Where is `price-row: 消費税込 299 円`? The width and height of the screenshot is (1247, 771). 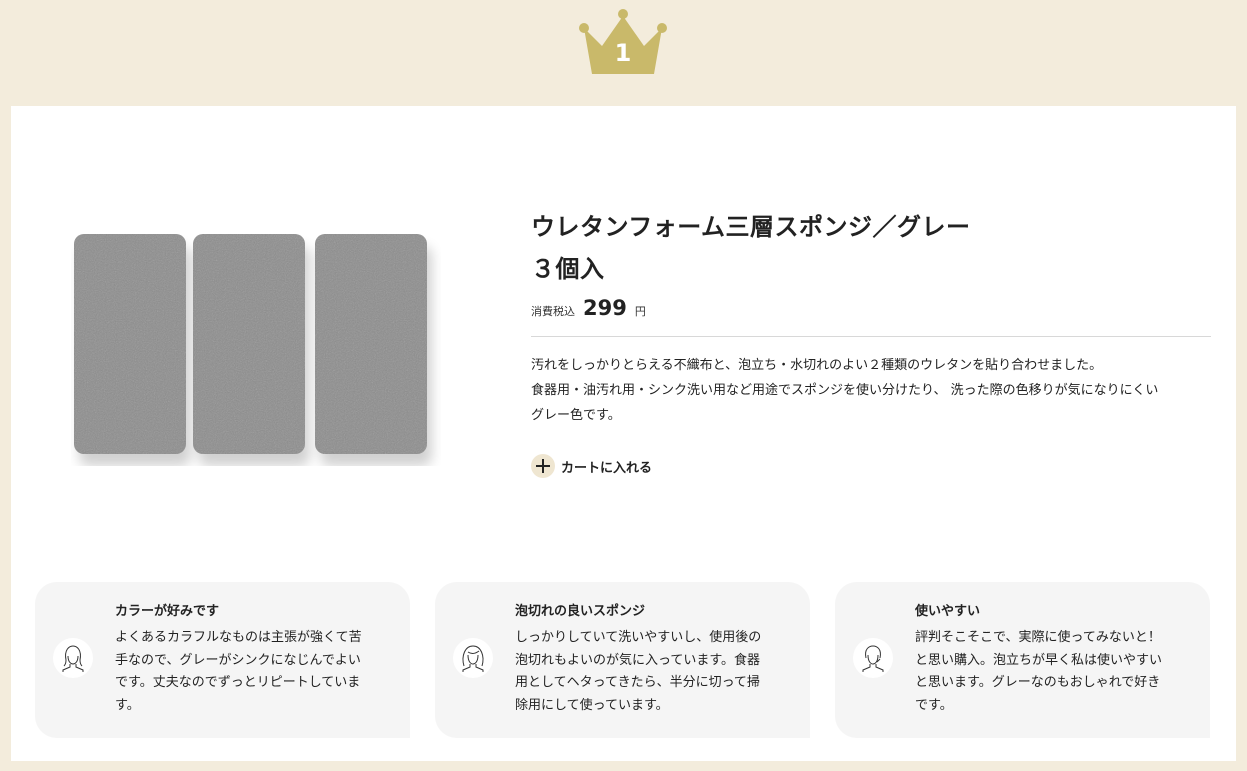
price-row: 消費税込 299 円 is located at coordinates (871, 308).